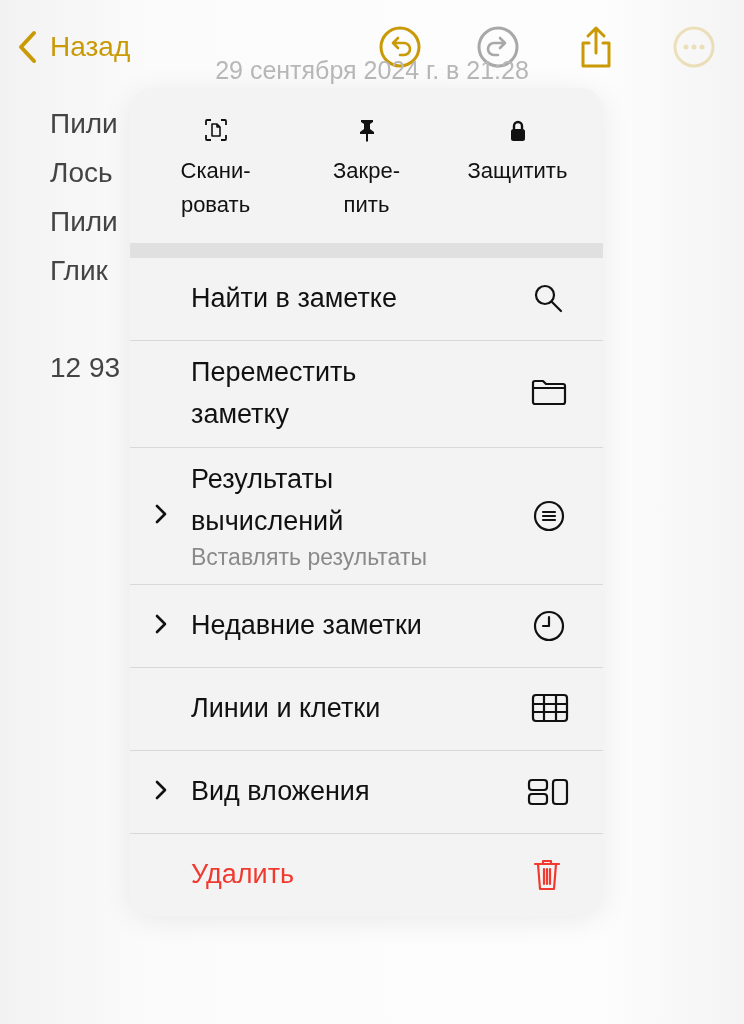  What do you see at coordinates (372, 70) in the screenshot?
I see `note-date: 29 сентября 2024 г. в 21:28` at bounding box center [372, 70].